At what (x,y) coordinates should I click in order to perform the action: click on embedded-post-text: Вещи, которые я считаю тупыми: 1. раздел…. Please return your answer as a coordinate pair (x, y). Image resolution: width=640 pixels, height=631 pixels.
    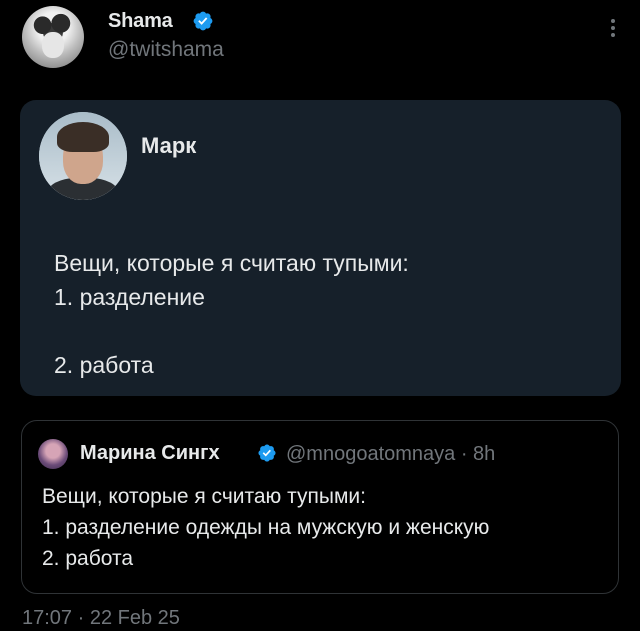
    Looking at the image, I should click on (231, 314).